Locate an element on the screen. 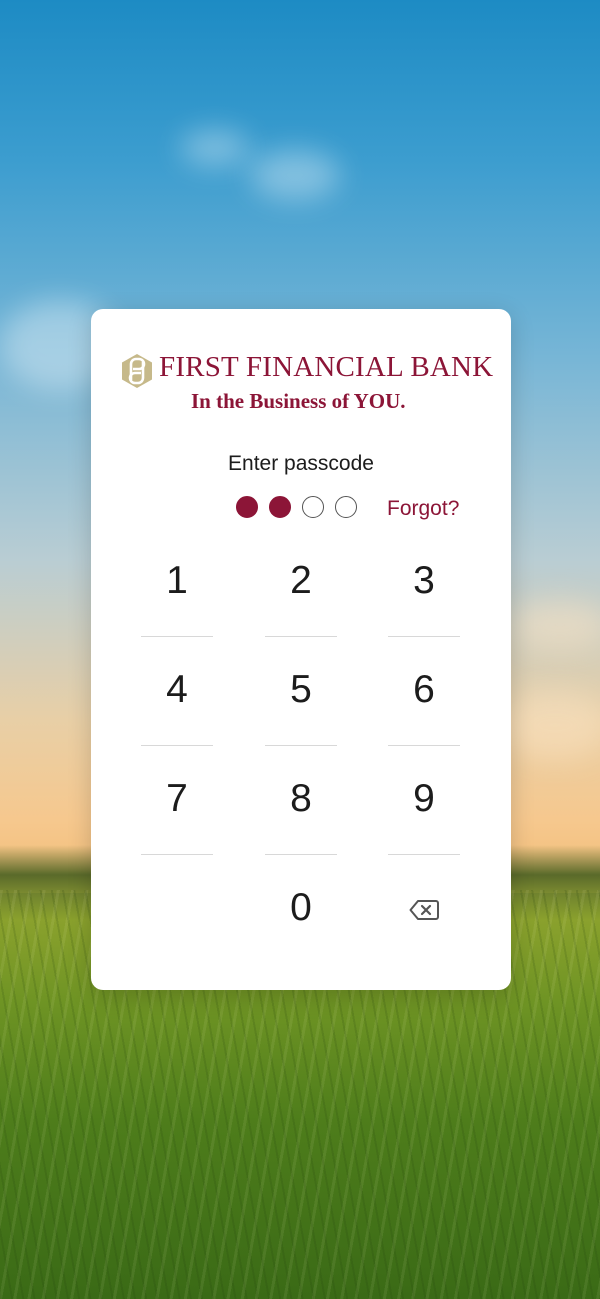  passcode-prompt: Enter passcode is located at coordinates (301, 463).